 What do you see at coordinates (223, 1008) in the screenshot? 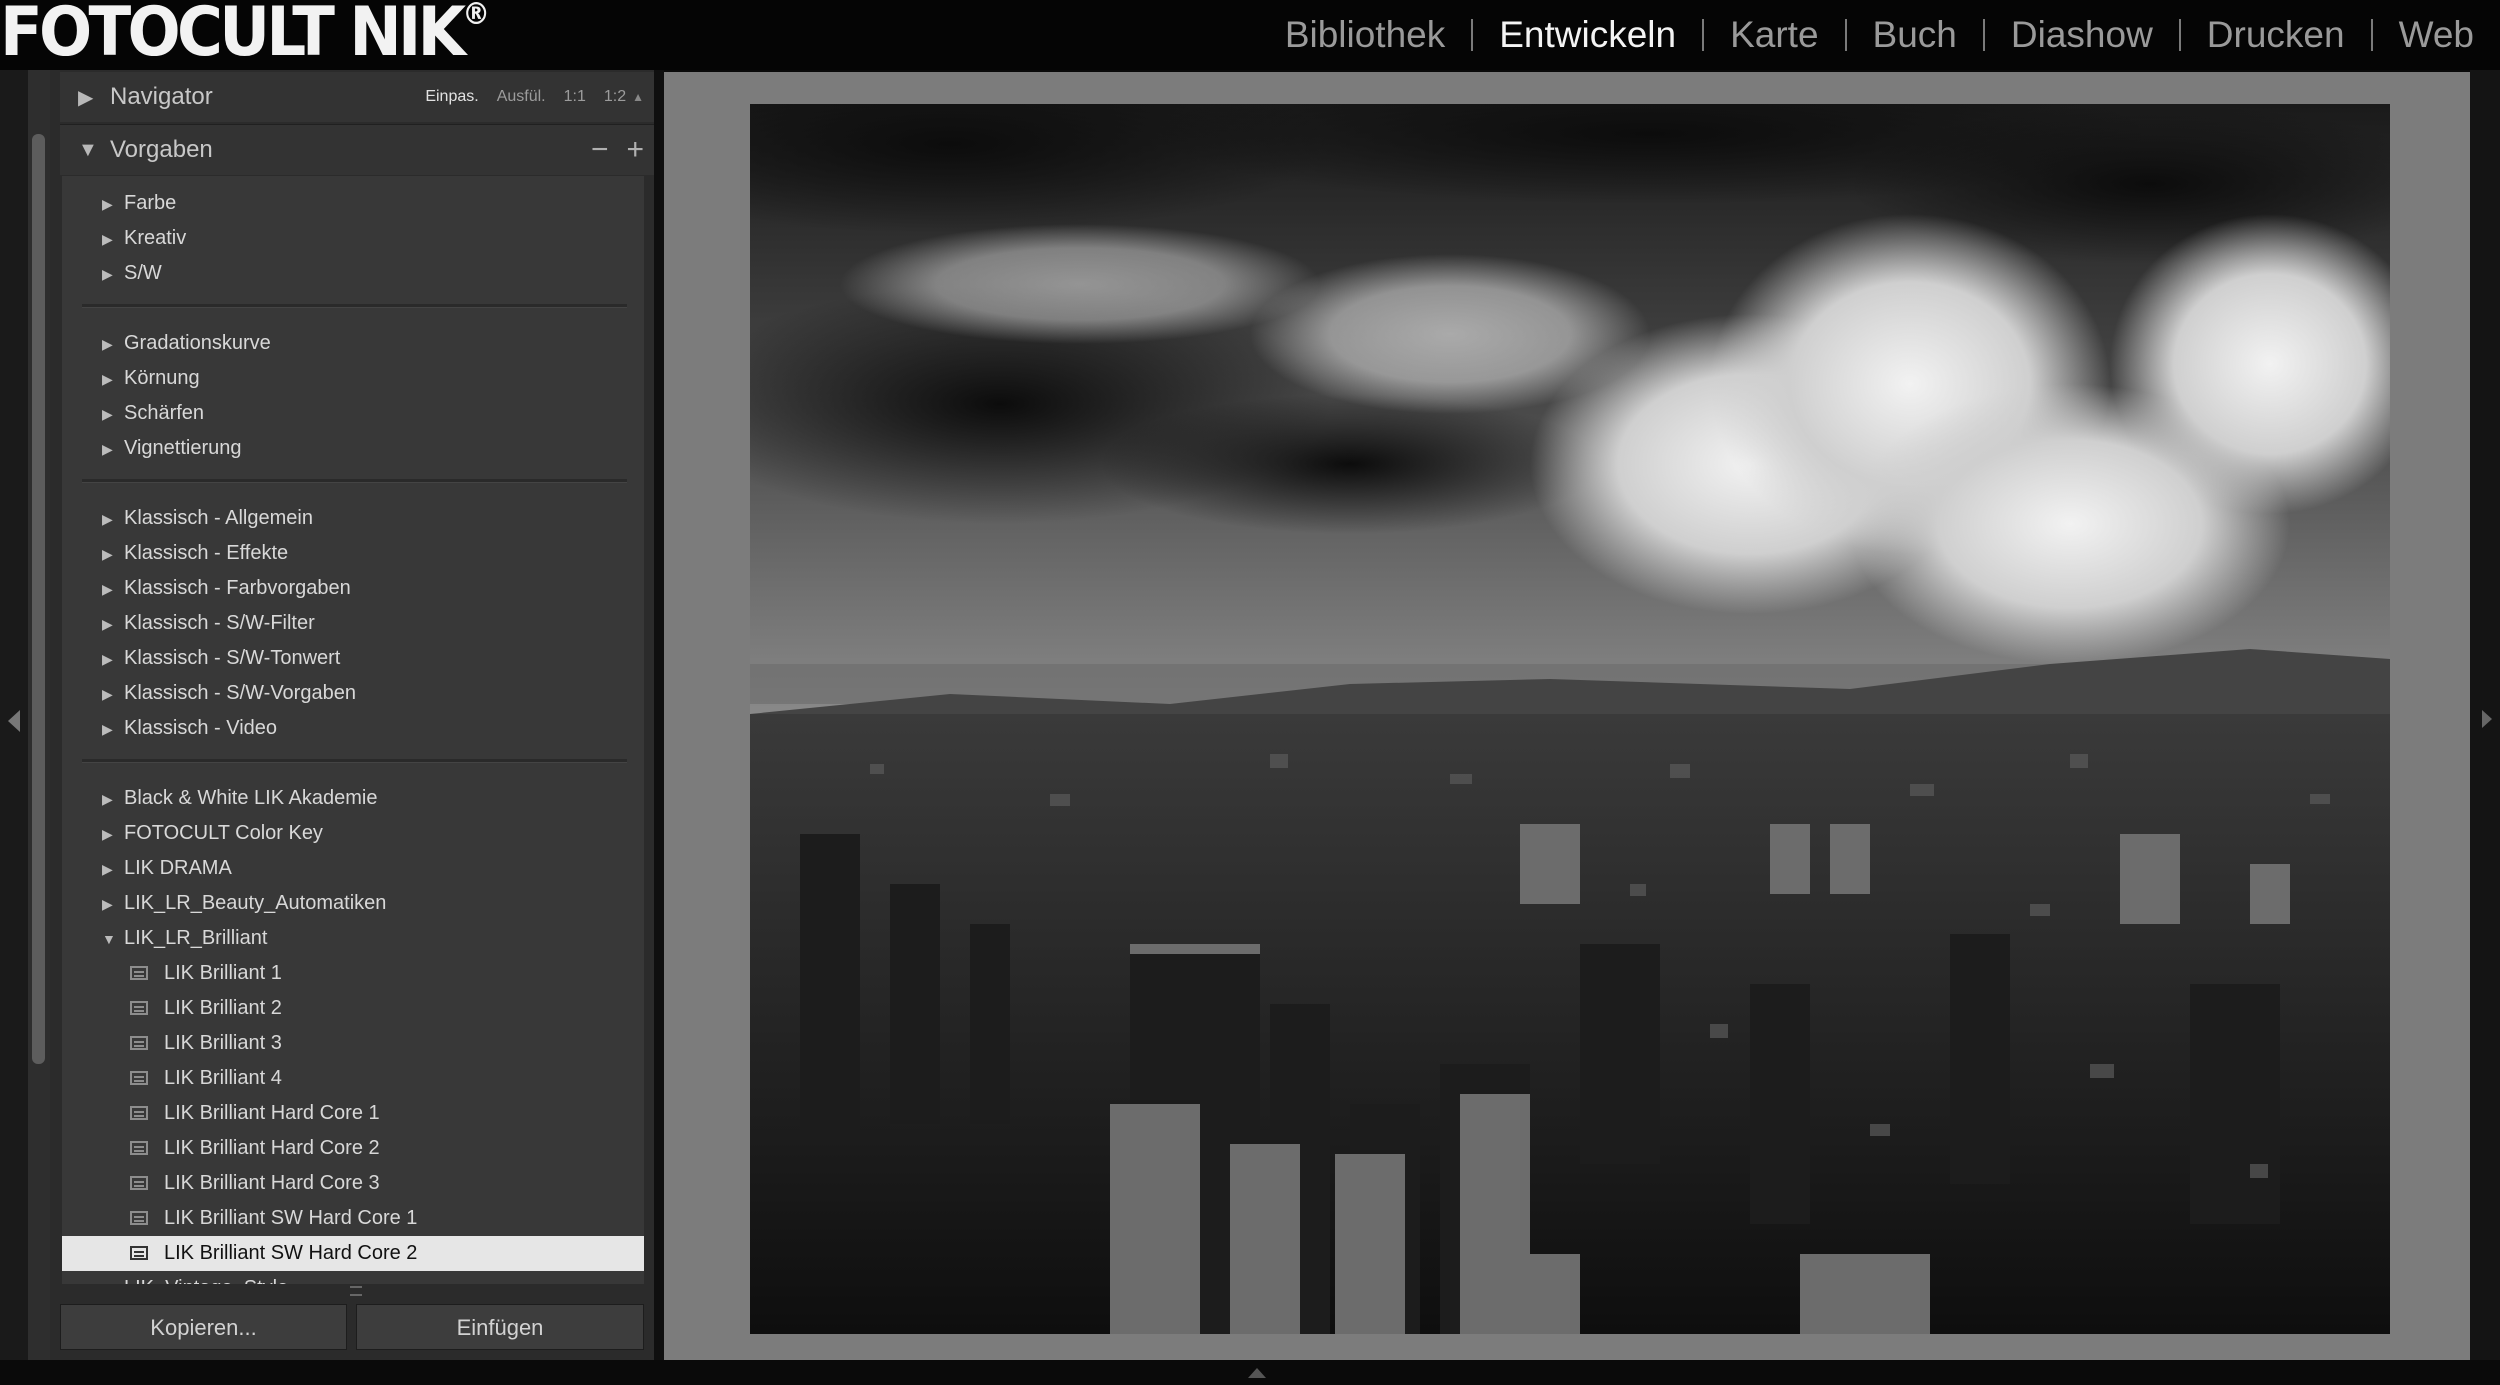
I see `preset-label: LIK Brilliant 2` at bounding box center [223, 1008].